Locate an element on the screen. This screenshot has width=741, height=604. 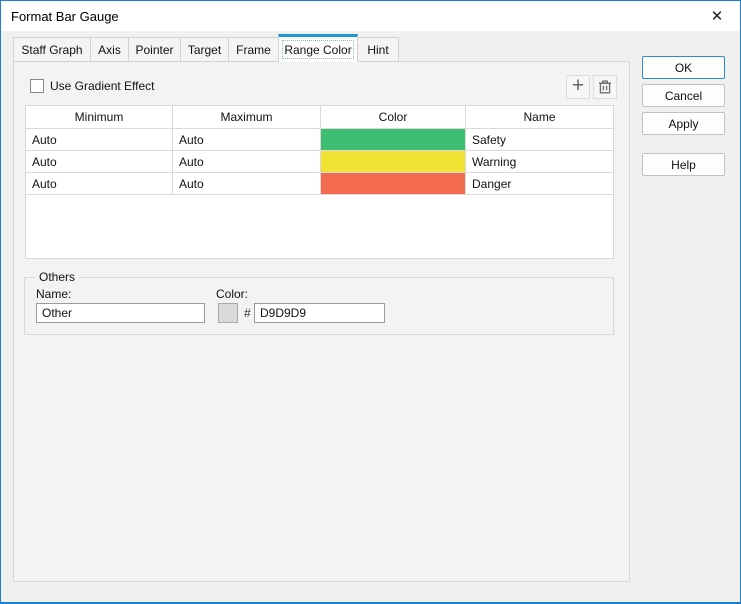
others-group: Others Name: Color: # is located at coordinates (319, 302).